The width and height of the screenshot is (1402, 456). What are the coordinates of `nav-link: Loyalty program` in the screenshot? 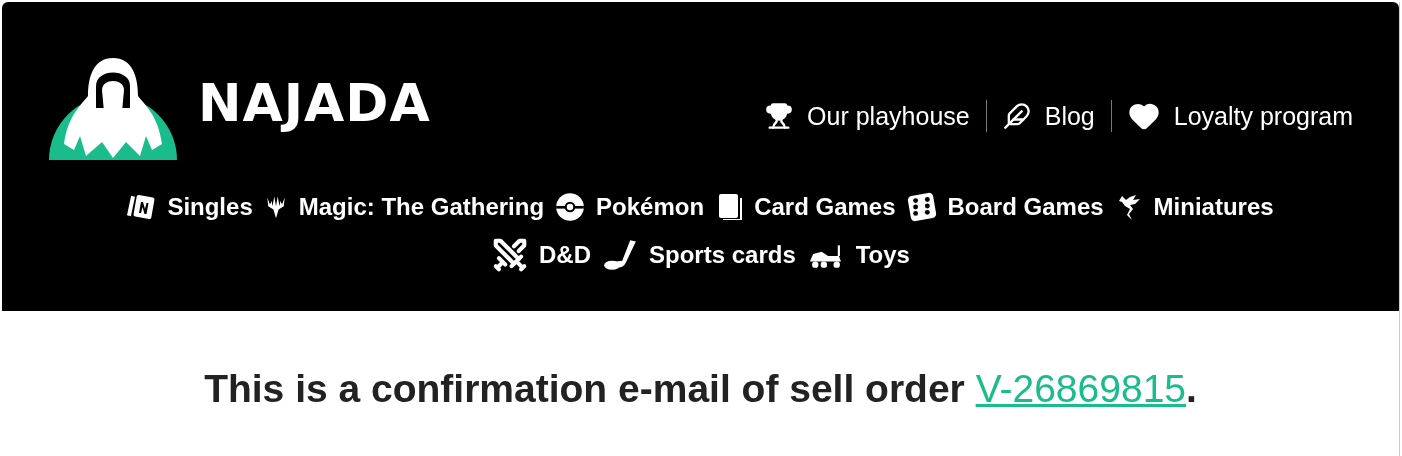 It's located at (1232, 116).